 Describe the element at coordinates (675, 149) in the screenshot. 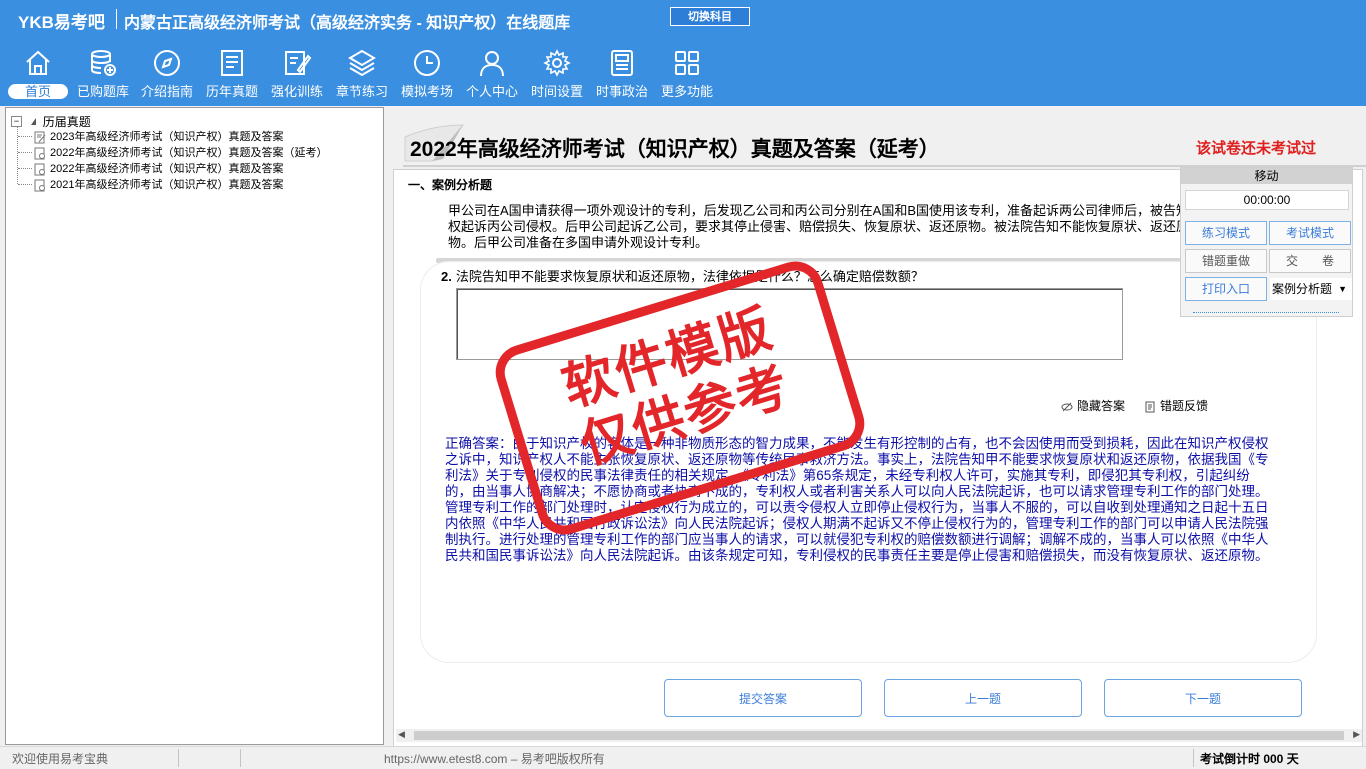

I see `paper-title: 2022年高级经济师考试（知识产权）真题及答案（延考）` at that location.